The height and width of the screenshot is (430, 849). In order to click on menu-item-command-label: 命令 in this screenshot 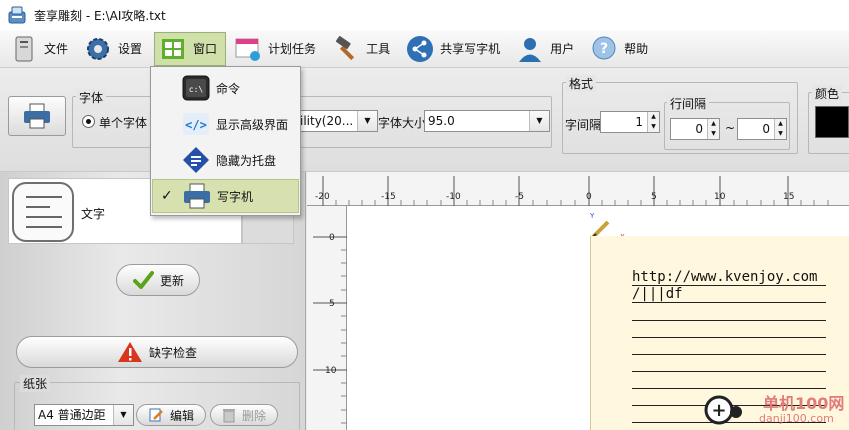, I will do `click(228, 88)`.